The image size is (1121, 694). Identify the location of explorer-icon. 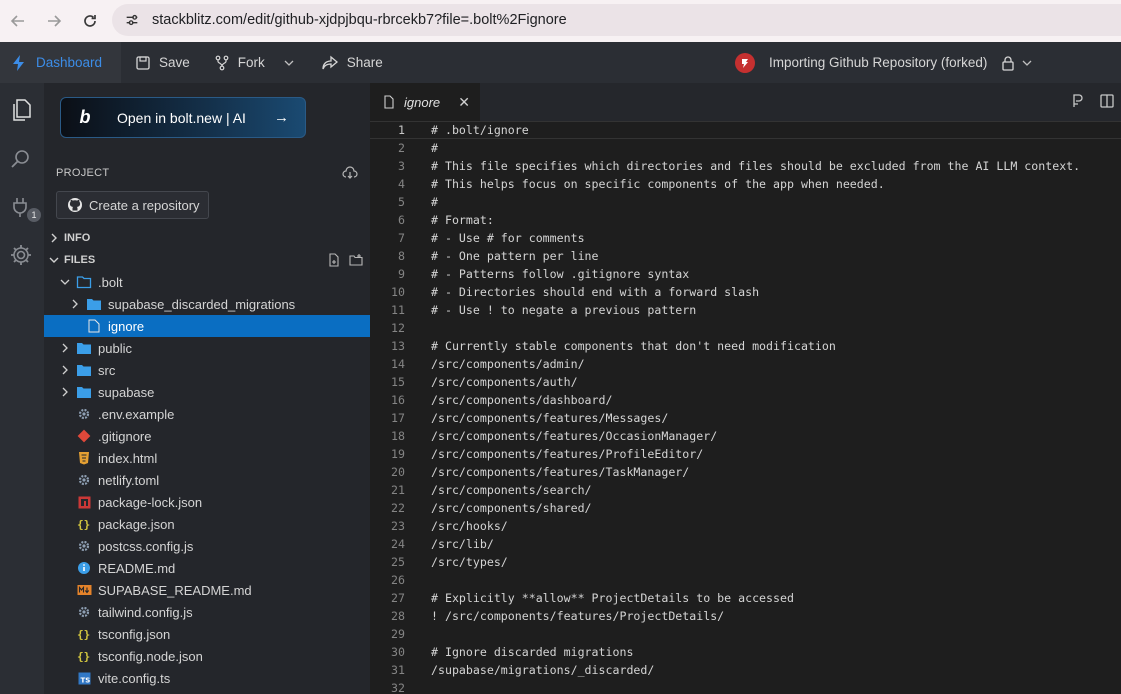
(21, 110).